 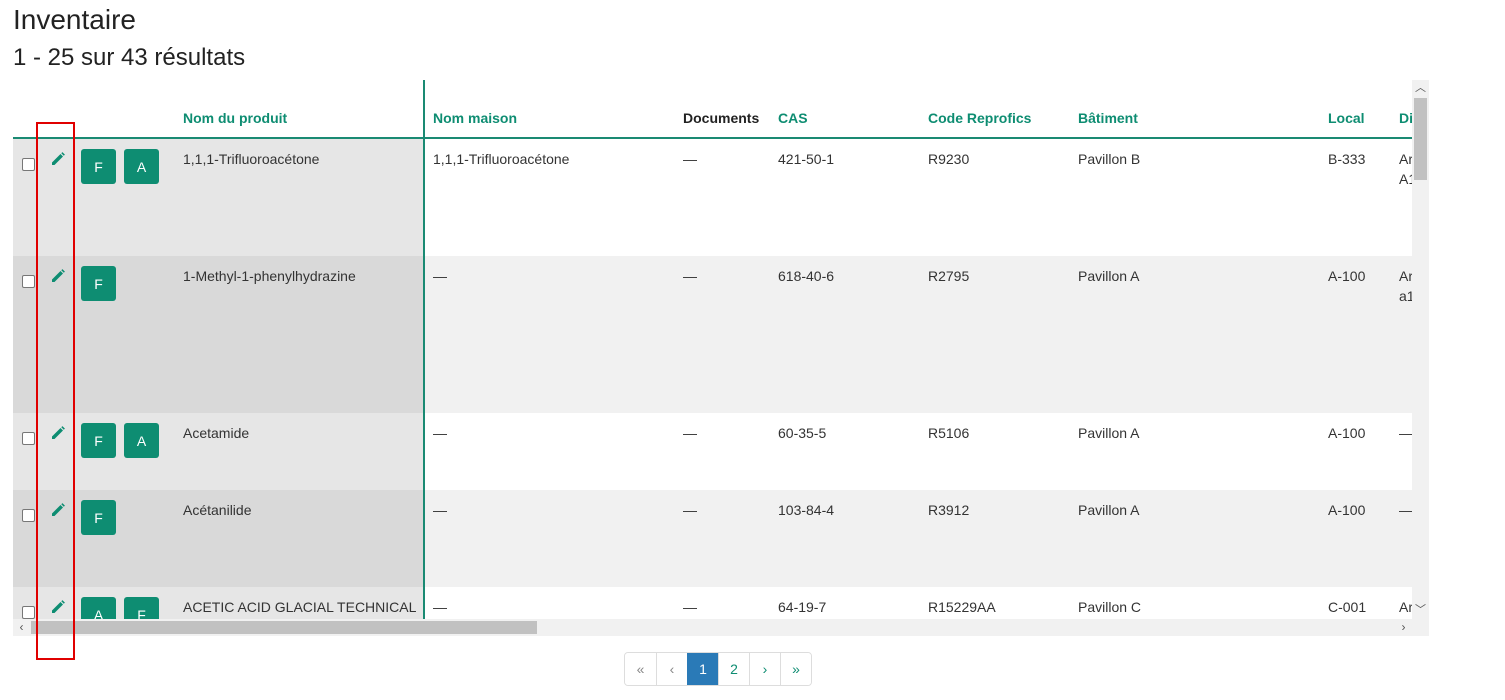 I want to click on cell-product-name: 1-Methyl-1-phenylhydrazine, so click(x=269, y=276).